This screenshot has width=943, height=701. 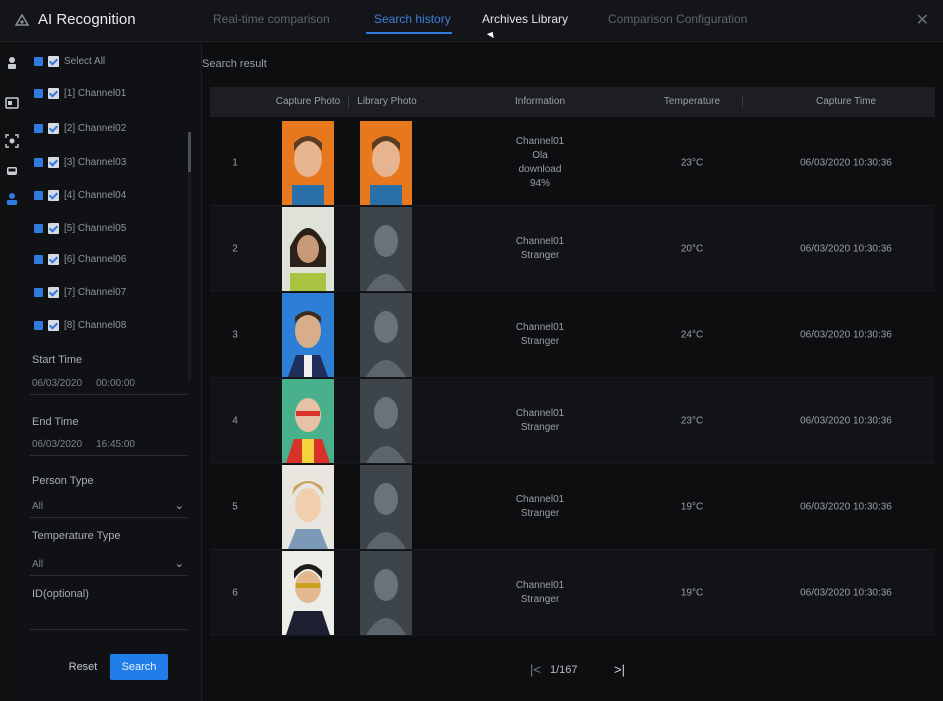 What do you see at coordinates (846, 101) in the screenshot?
I see `column-header-capture-time: Capture Time` at bounding box center [846, 101].